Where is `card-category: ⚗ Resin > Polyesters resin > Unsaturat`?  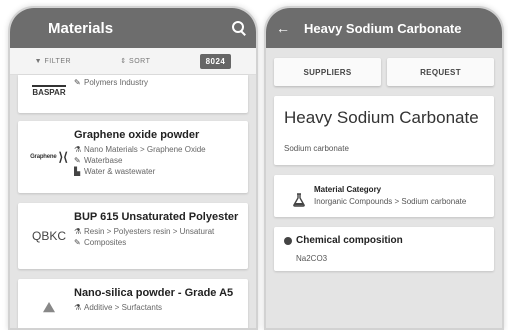 card-category: ⚗ Resin > Polyesters resin > Unsaturat is located at coordinates (144, 231).